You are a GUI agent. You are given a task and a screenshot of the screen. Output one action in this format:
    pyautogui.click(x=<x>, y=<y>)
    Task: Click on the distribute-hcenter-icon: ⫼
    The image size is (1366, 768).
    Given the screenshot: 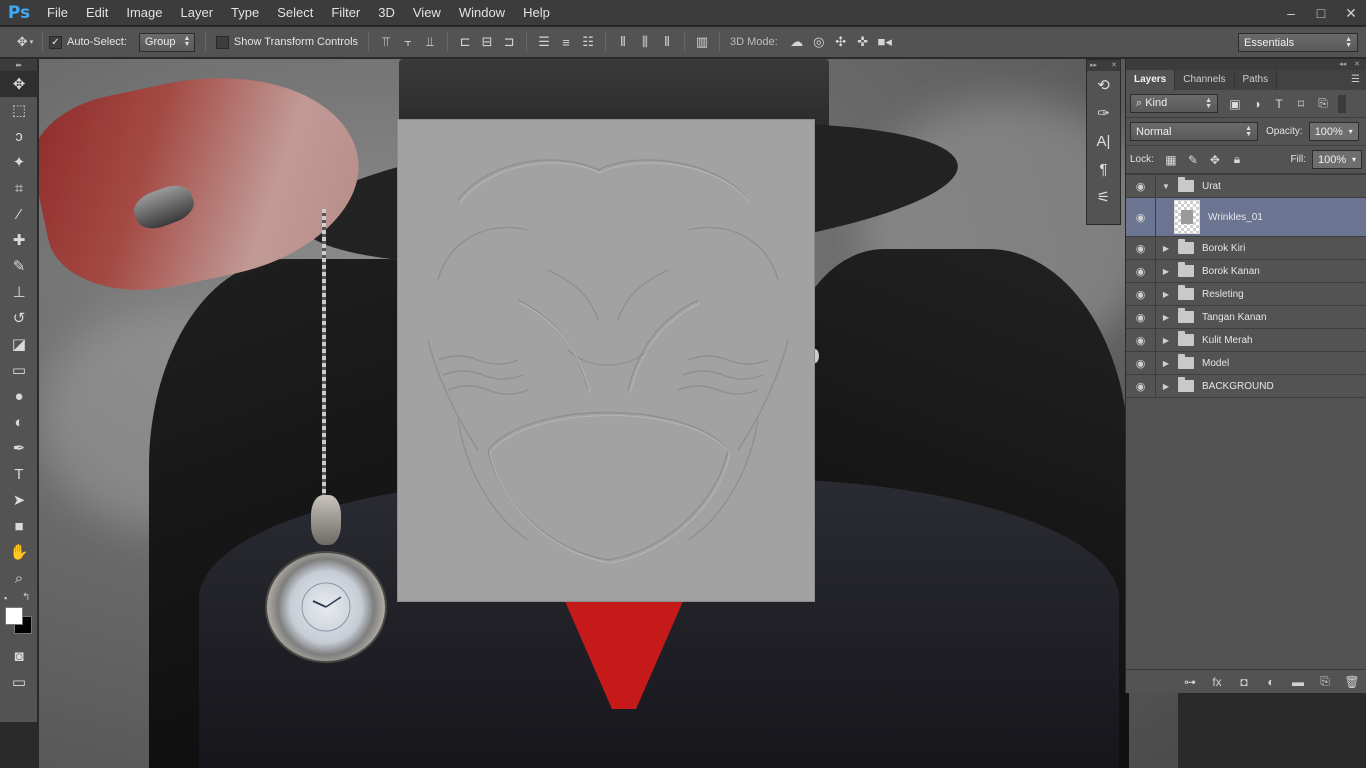 What is the action you would take?
    pyautogui.click(x=645, y=42)
    